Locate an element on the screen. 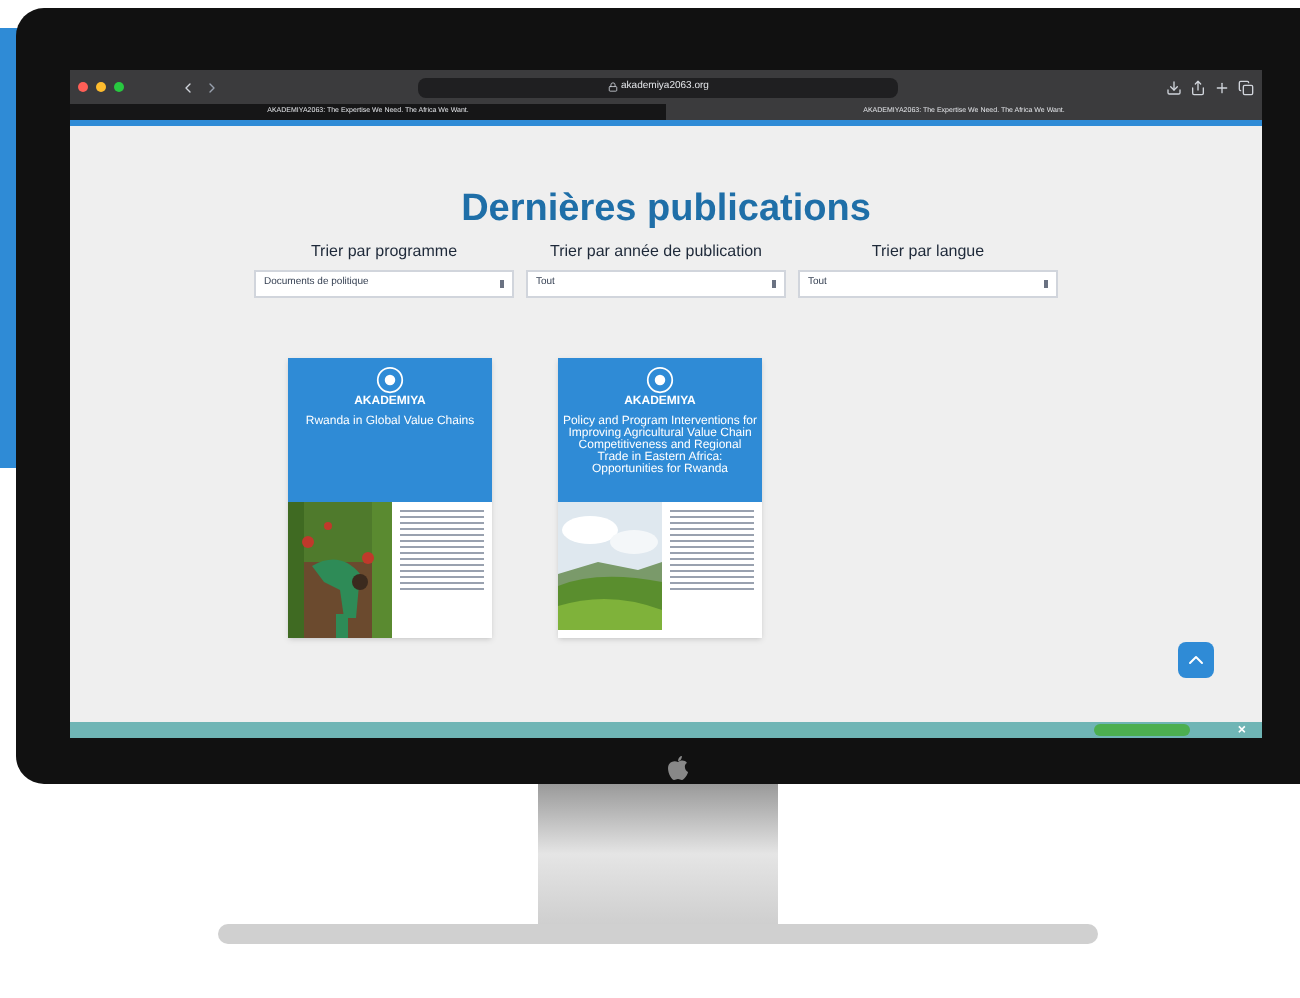 This screenshot has height=998, width=1300. back-icon is located at coordinates (188, 87).